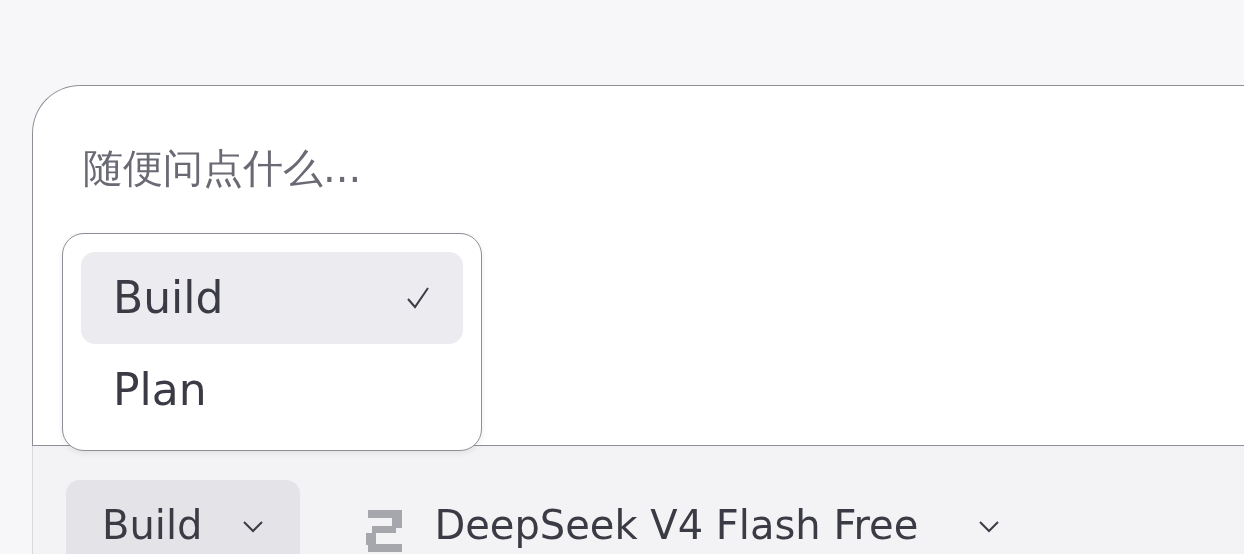 This screenshot has height=554, width=1244. I want to click on model-selector: DeepSeek V4 Flash Free, so click(682, 517).